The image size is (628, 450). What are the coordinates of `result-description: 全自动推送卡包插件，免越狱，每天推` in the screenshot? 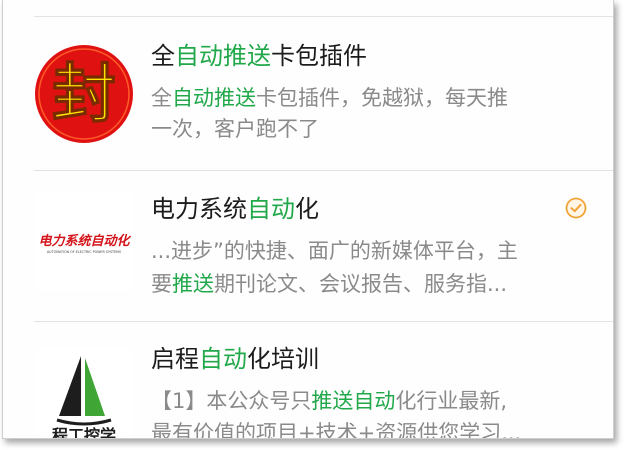 It's located at (367, 98).